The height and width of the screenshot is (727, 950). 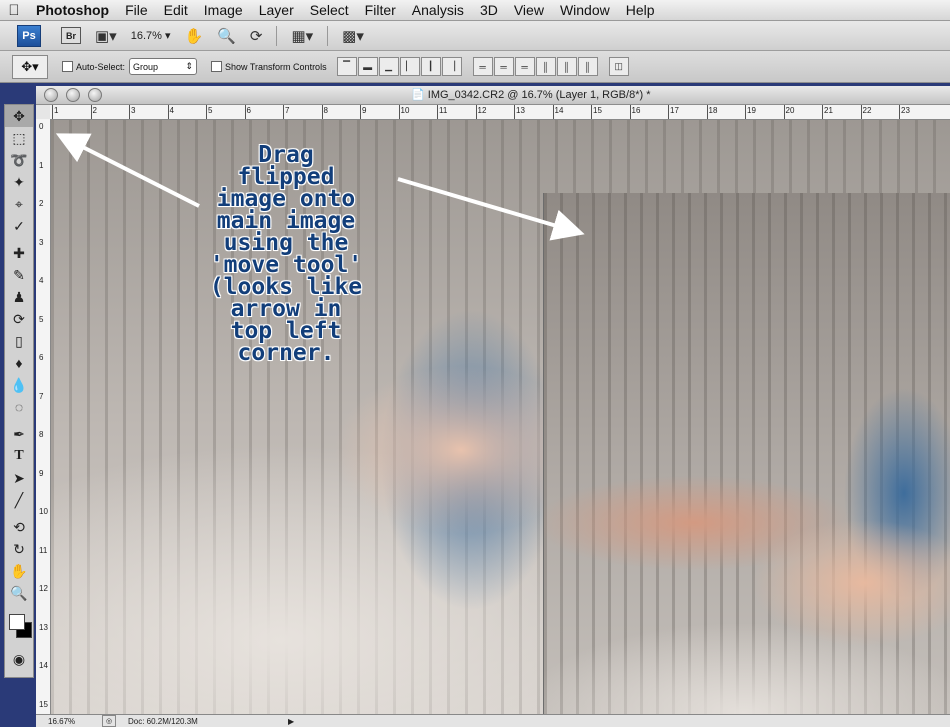 What do you see at coordinates (346, 66) in the screenshot?
I see `align-top-icon: ▔` at bounding box center [346, 66].